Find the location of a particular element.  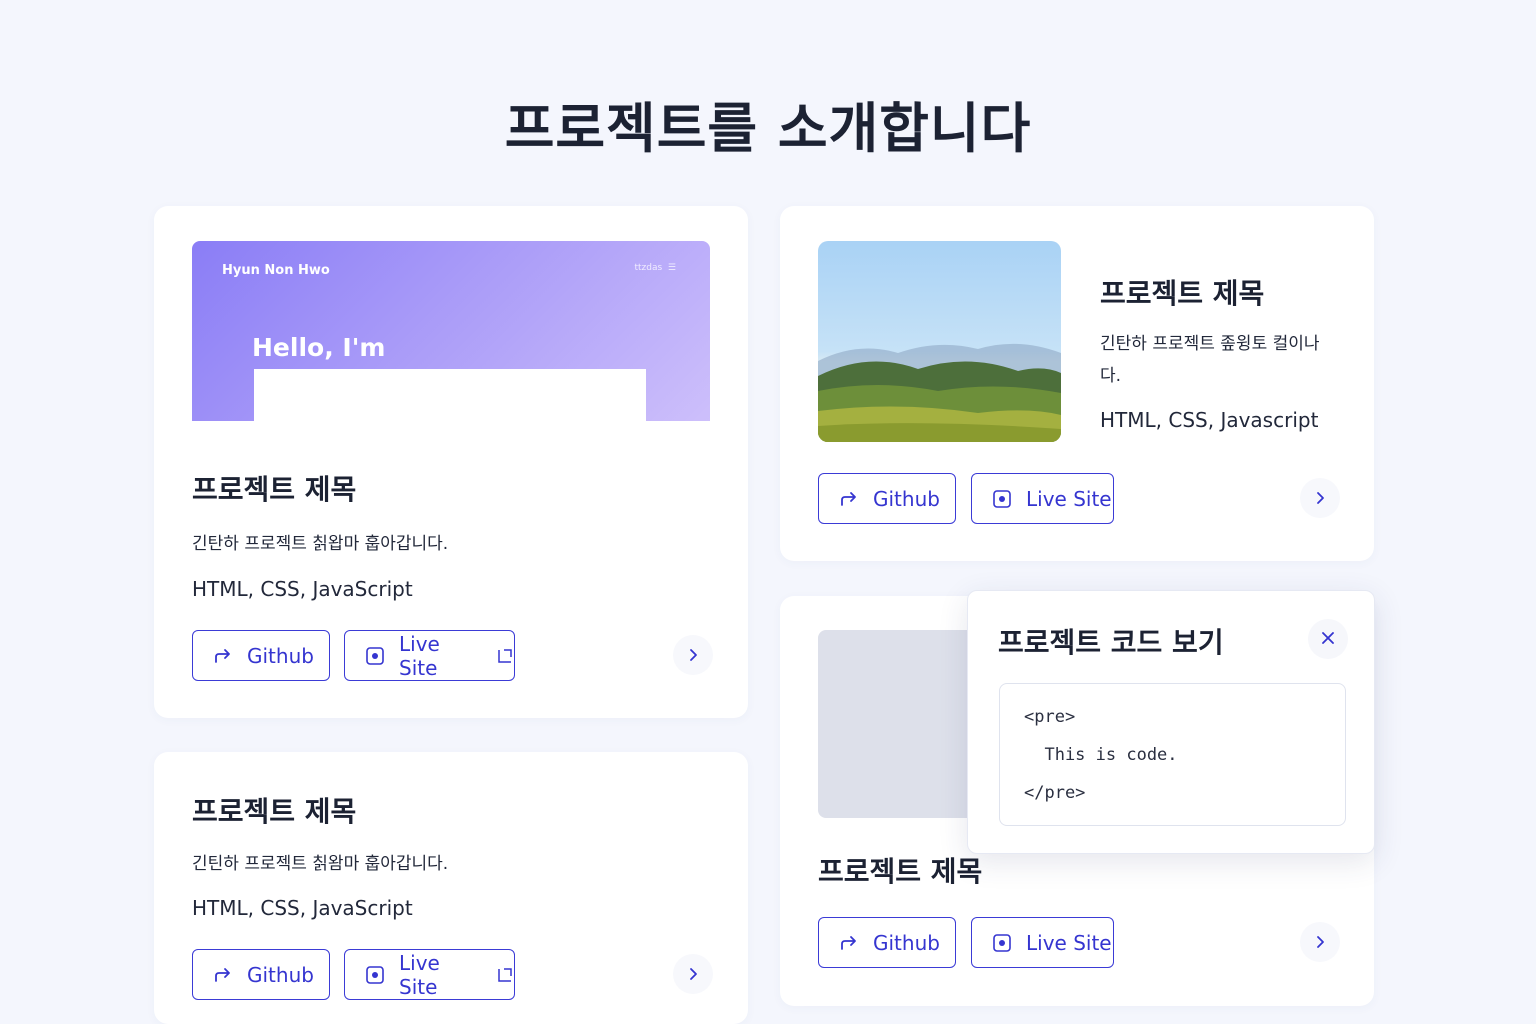

close-icon is located at coordinates (1328, 639).